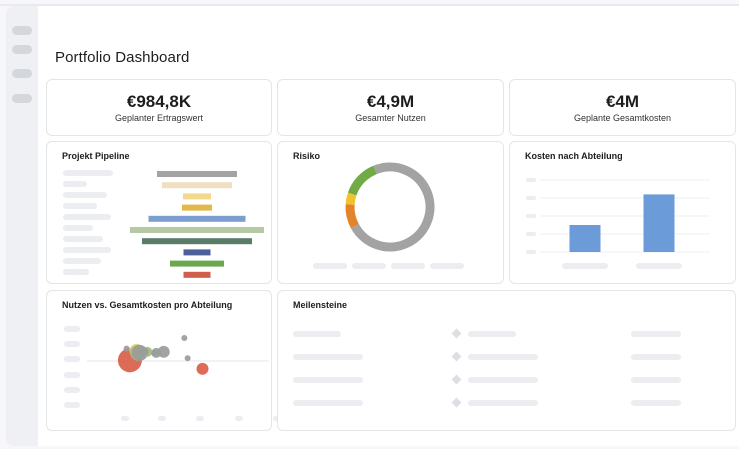  I want to click on kpi-label: Geplanter Ertragswert, so click(159, 118).